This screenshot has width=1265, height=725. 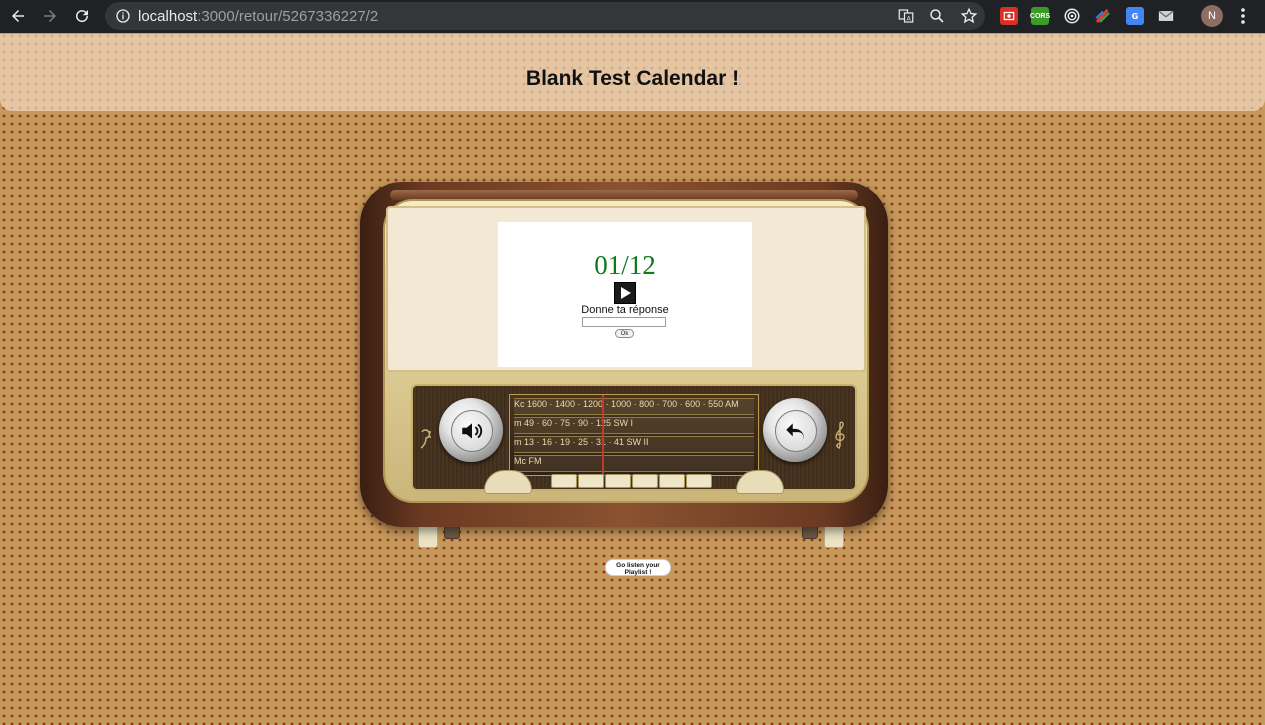 I want to click on return-arrow-icon, so click(x=795, y=431).